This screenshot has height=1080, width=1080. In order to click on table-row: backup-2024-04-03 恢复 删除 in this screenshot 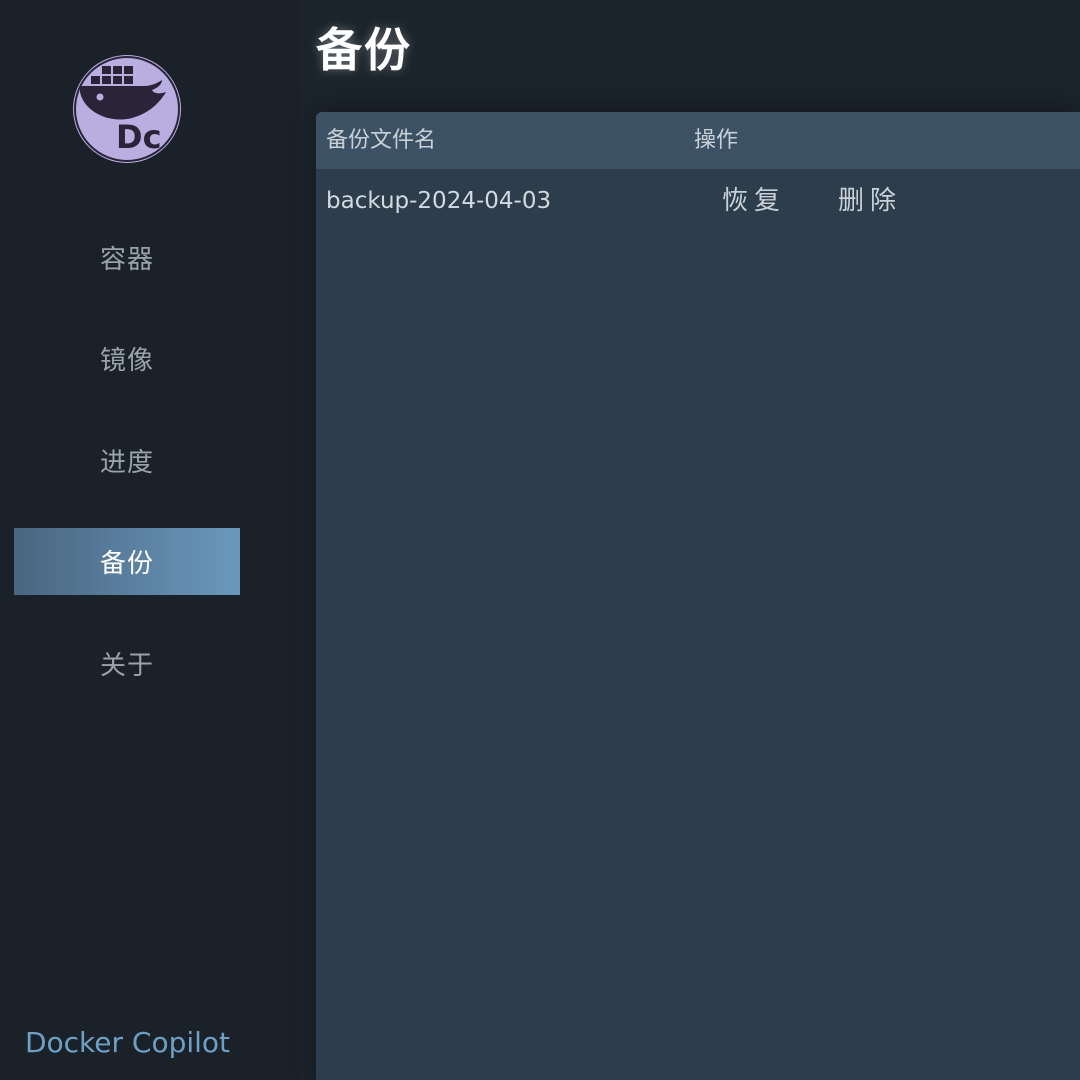, I will do `click(698, 201)`.